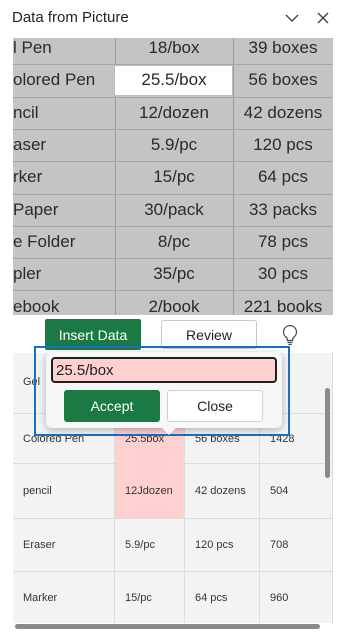 This screenshot has width=345, height=635. I want to click on picture-cell: 42 dozens, so click(283, 112).